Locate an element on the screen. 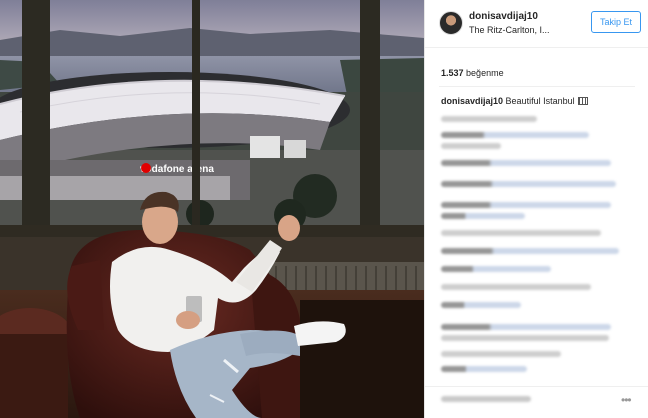  vodafone-logo is located at coordinates (146, 168).